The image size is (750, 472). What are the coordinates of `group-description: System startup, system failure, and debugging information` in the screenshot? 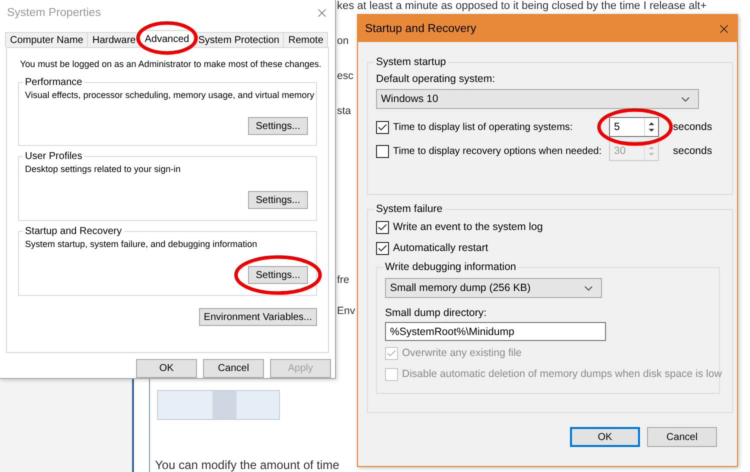 It's located at (141, 244).